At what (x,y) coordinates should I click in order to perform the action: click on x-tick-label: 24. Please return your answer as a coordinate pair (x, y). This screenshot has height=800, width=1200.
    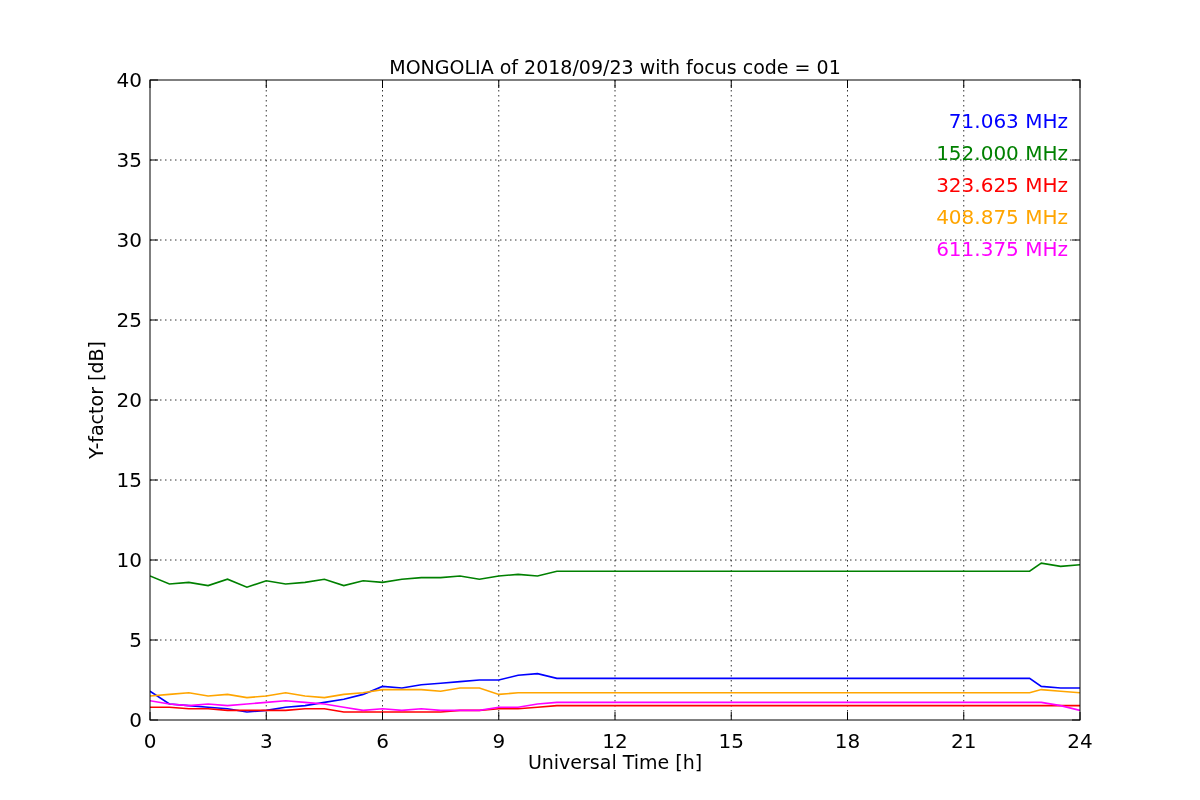
    Looking at the image, I should click on (1080, 741).